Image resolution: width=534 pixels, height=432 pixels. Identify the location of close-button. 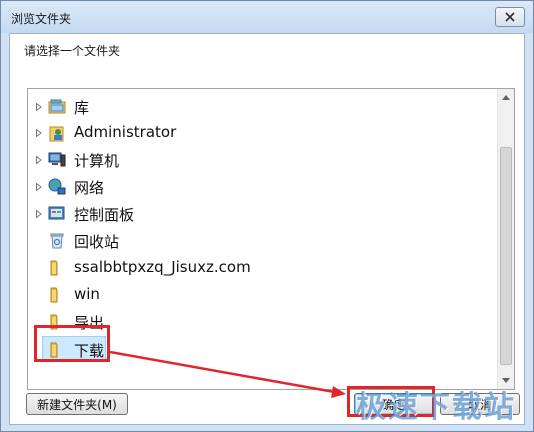
(510, 17).